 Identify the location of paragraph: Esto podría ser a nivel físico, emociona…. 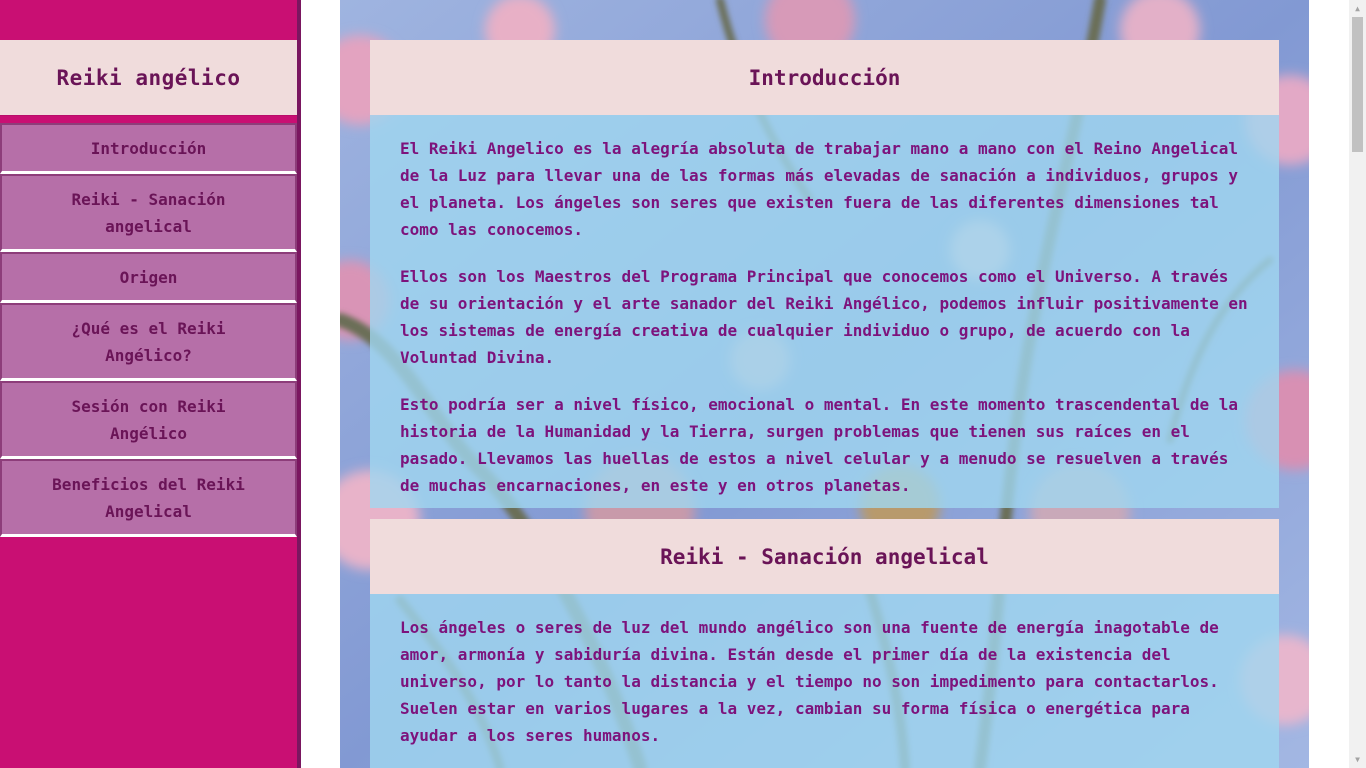
(819, 445).